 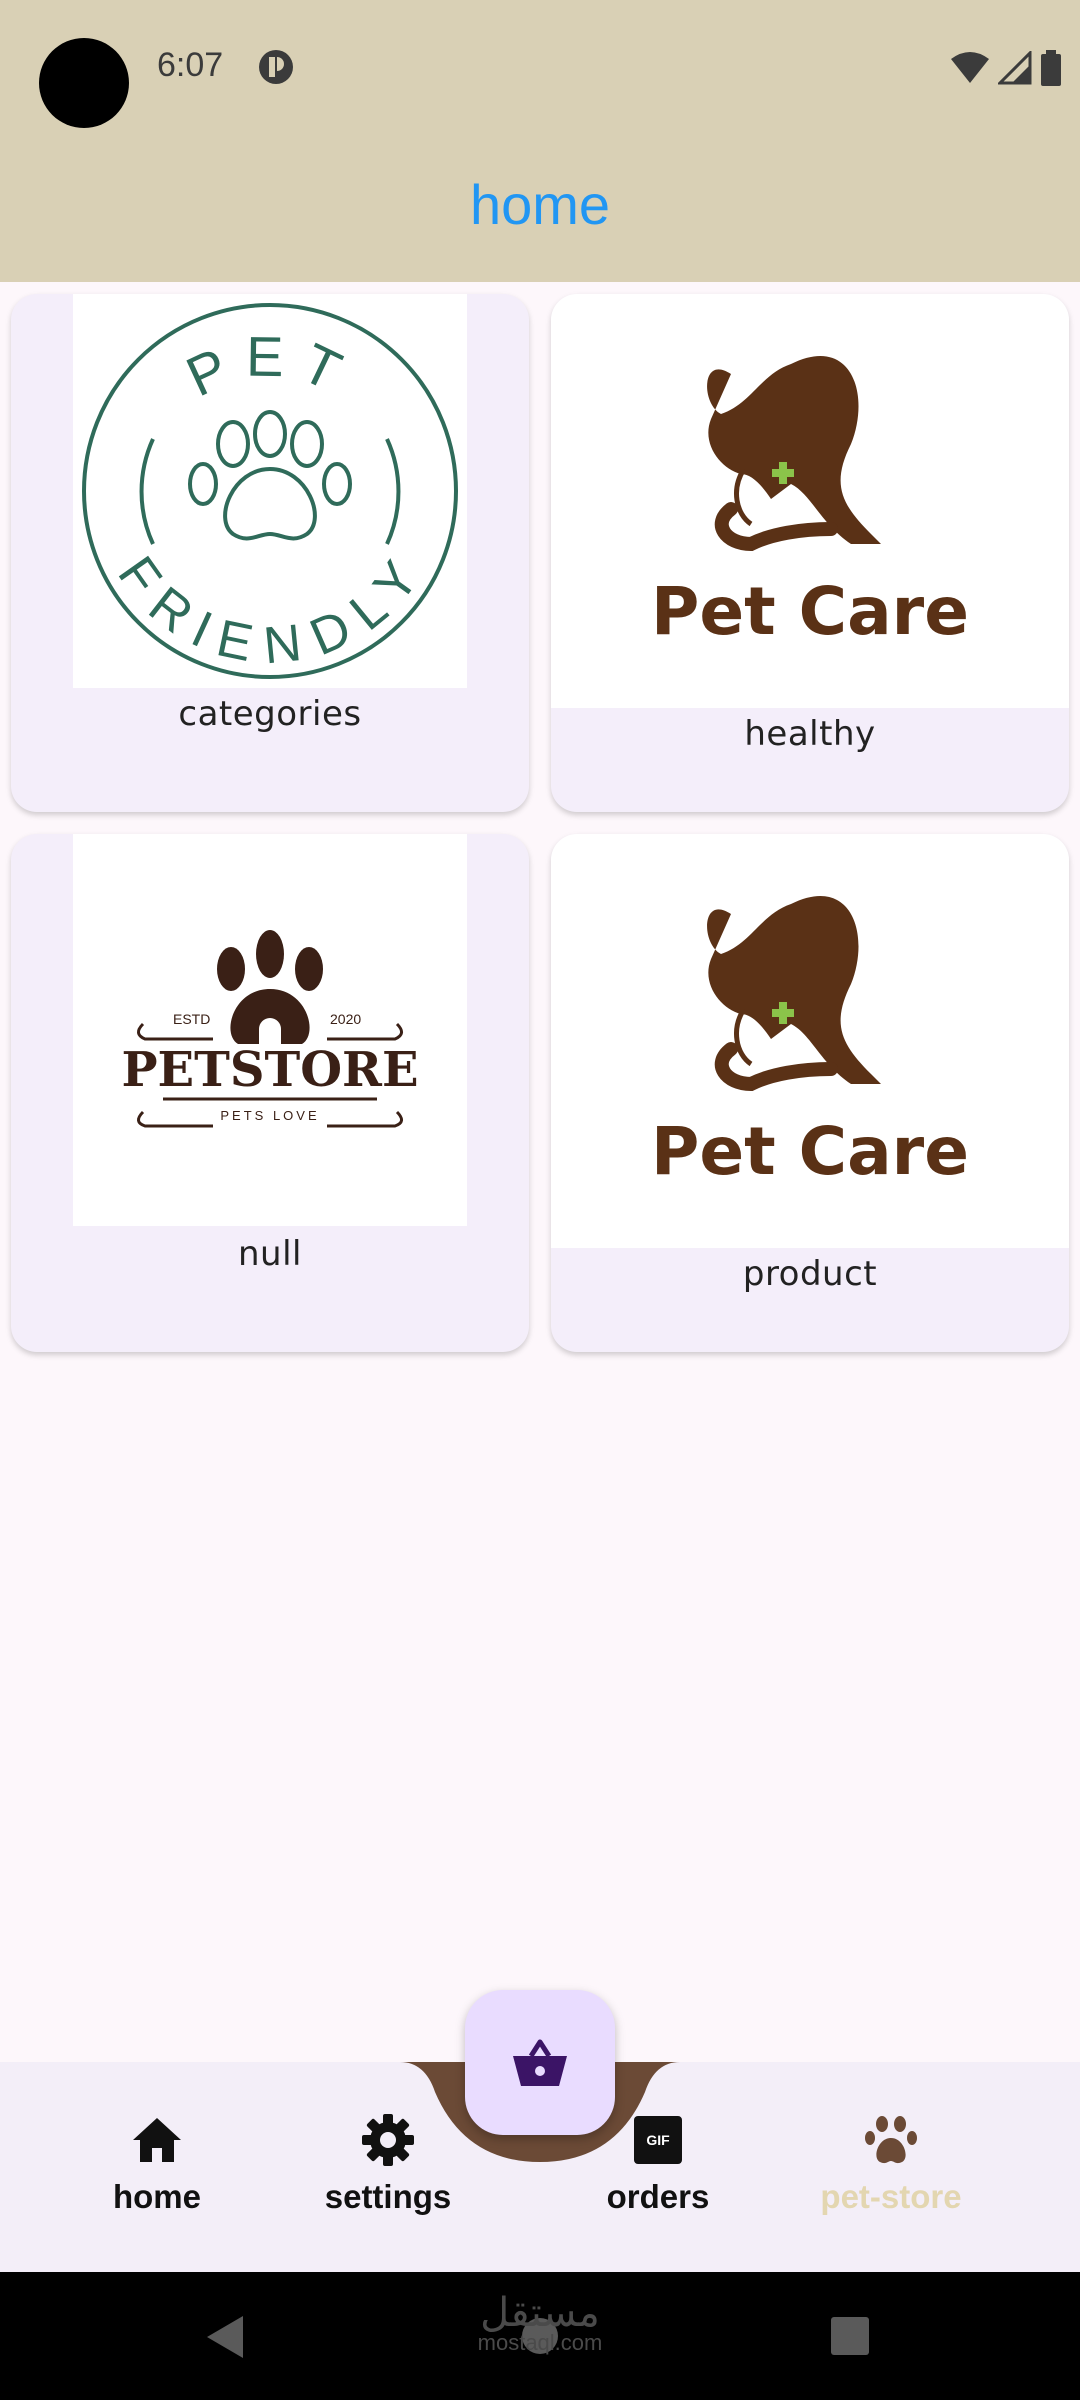 What do you see at coordinates (540, 2342) in the screenshot?
I see `watermark-sub: mostaql.com` at bounding box center [540, 2342].